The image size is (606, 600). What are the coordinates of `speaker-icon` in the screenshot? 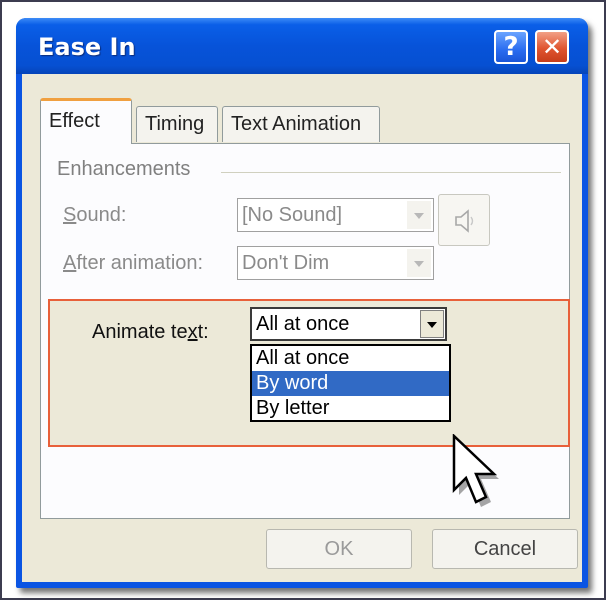 It's located at (464, 221).